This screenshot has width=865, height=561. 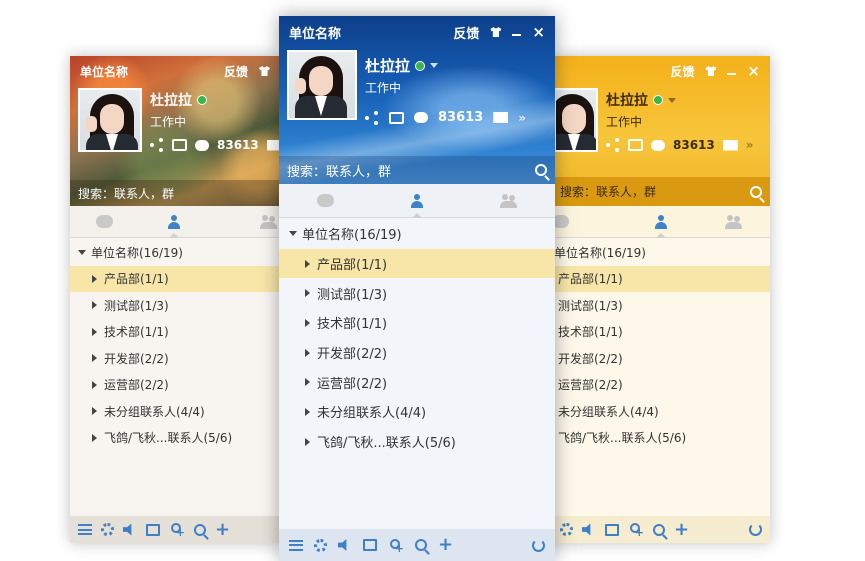 What do you see at coordinates (352, 295) in the screenshot?
I see `dept-label: 测试部(1/3)` at bounding box center [352, 295].